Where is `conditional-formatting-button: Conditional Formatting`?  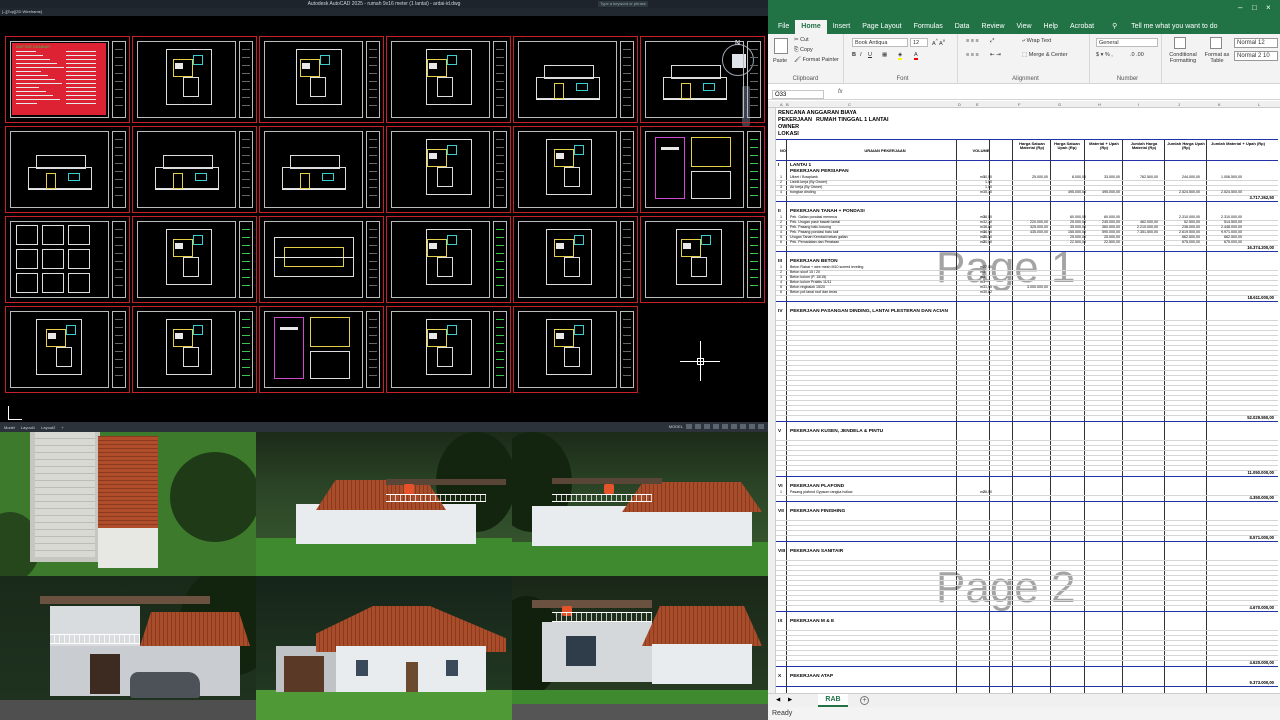 conditional-formatting-button: Conditional Formatting is located at coordinates (1183, 58).